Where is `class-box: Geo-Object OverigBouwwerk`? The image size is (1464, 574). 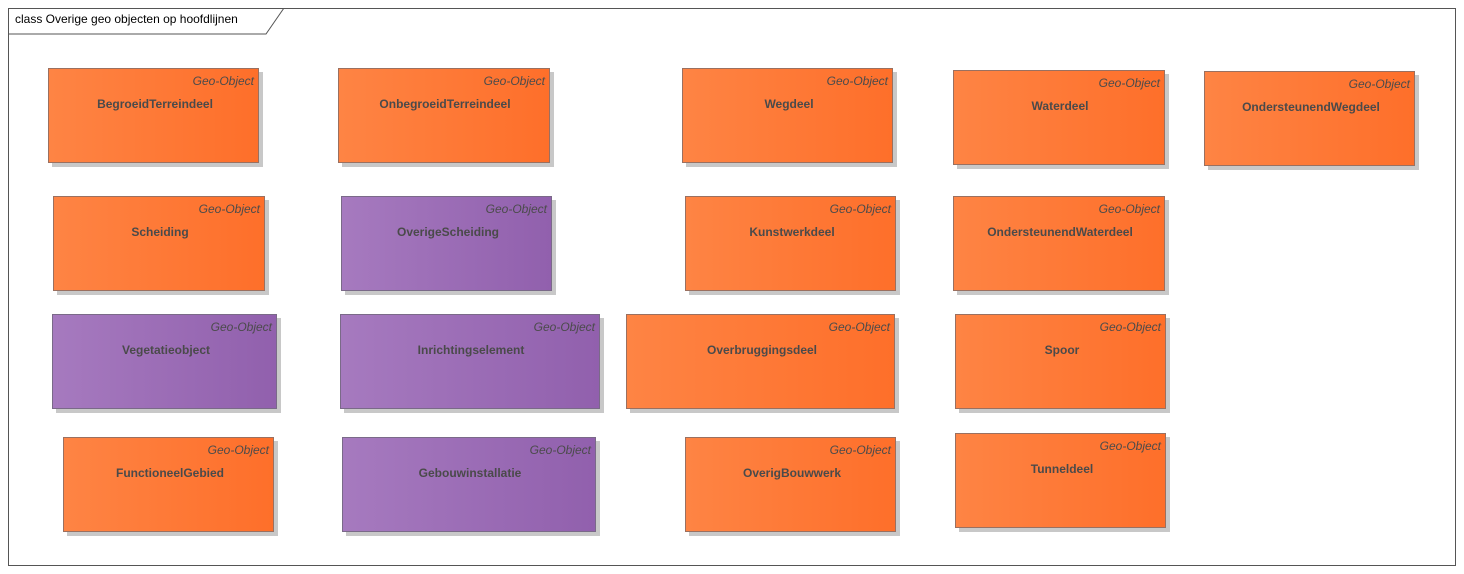 class-box: Geo-Object OverigBouwwerk is located at coordinates (790, 484).